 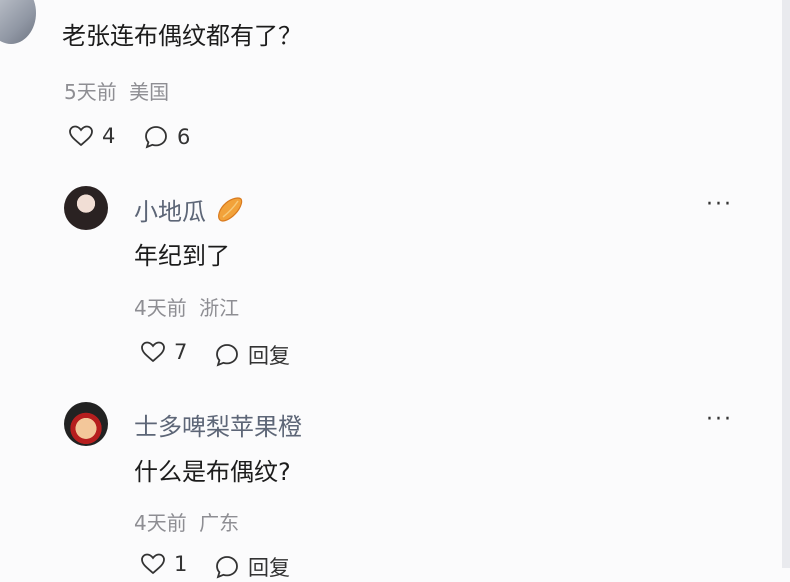 I want to click on reply-location: 广东, so click(x=219, y=523).